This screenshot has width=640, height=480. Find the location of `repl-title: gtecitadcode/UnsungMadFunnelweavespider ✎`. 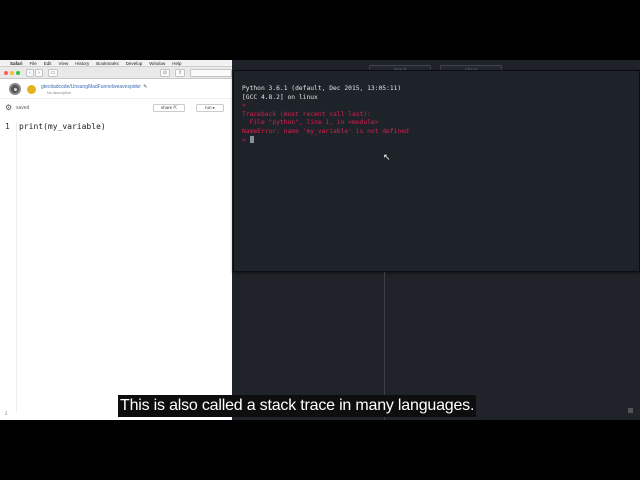

repl-title: gtecitadcode/UnsungMadFunnelweavespider ✎ is located at coordinates (94, 87).